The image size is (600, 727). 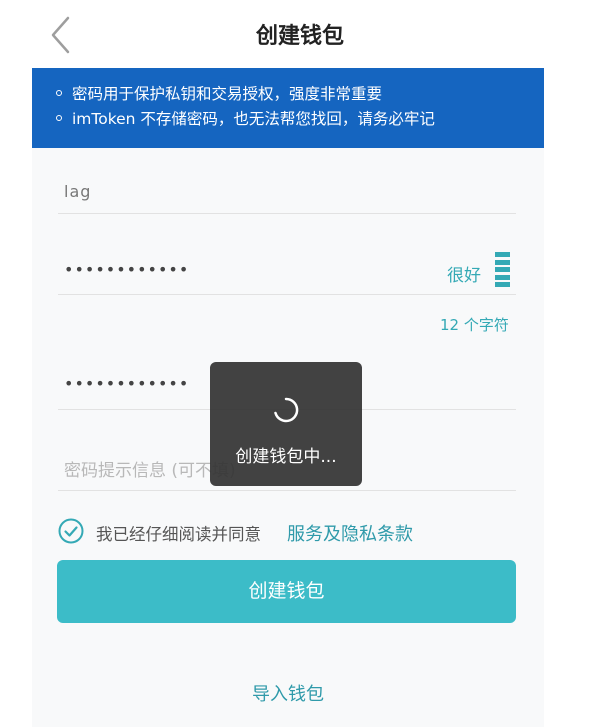 What do you see at coordinates (350, 533) in the screenshot?
I see `terms-link: 服务及隐私条款` at bounding box center [350, 533].